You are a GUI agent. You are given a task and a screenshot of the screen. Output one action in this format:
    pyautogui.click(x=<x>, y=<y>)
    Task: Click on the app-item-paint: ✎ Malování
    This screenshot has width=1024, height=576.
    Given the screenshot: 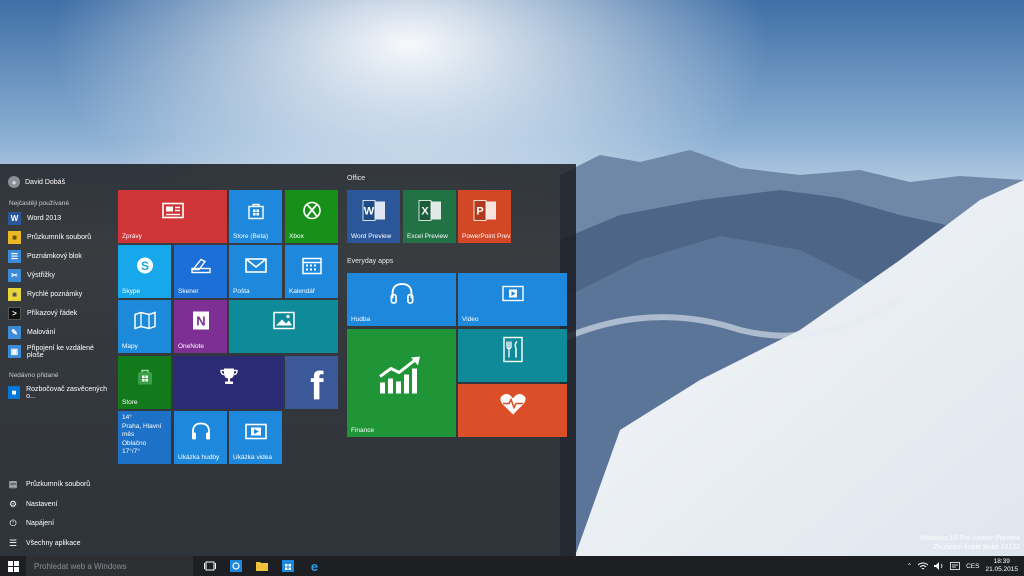 What is the action you would take?
    pyautogui.click(x=60, y=332)
    